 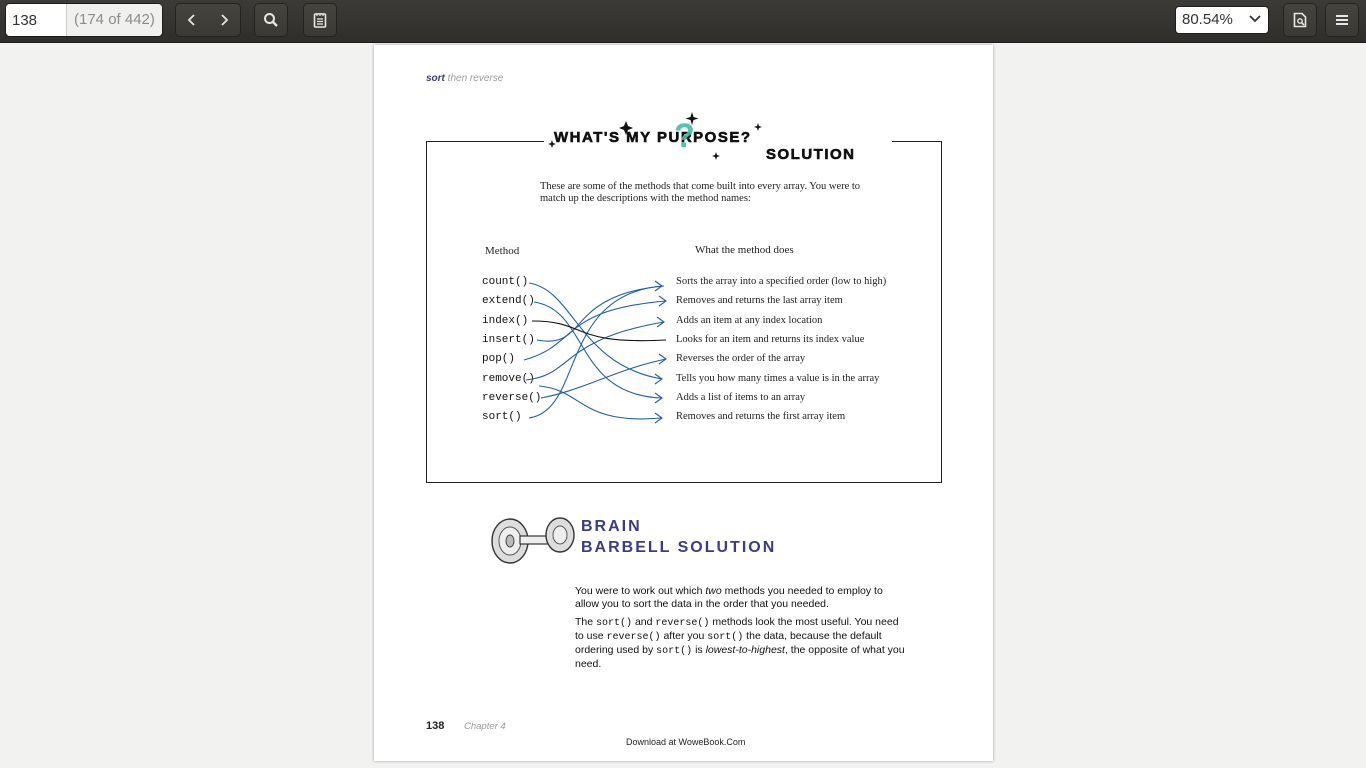 What do you see at coordinates (533, 540) in the screenshot?
I see `barbell-icon` at bounding box center [533, 540].